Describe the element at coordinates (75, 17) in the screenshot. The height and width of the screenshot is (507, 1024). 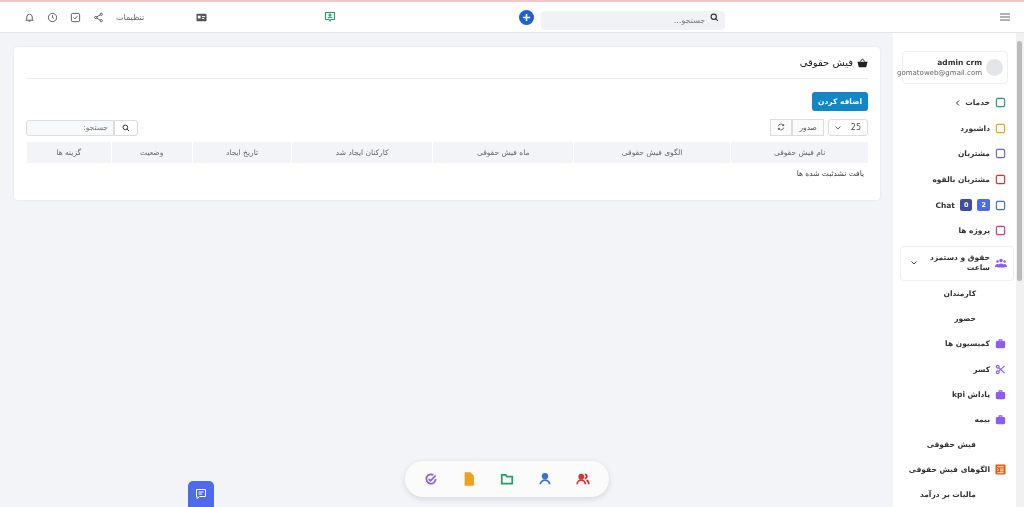
I see `checkbox-icon` at that location.